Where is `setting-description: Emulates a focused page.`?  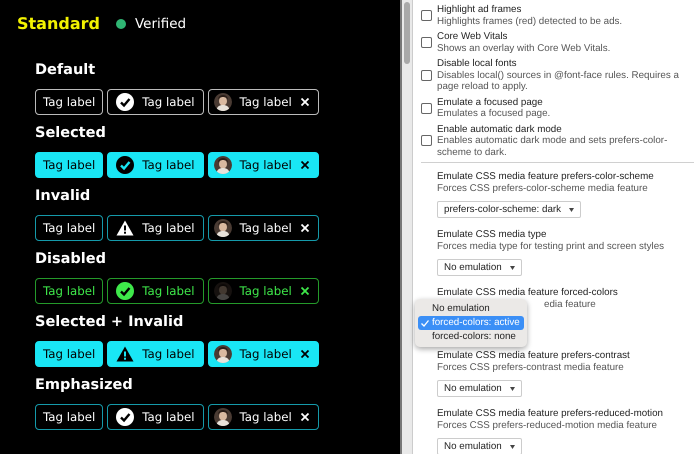 setting-description: Emulates a focused page. is located at coordinates (493, 114).